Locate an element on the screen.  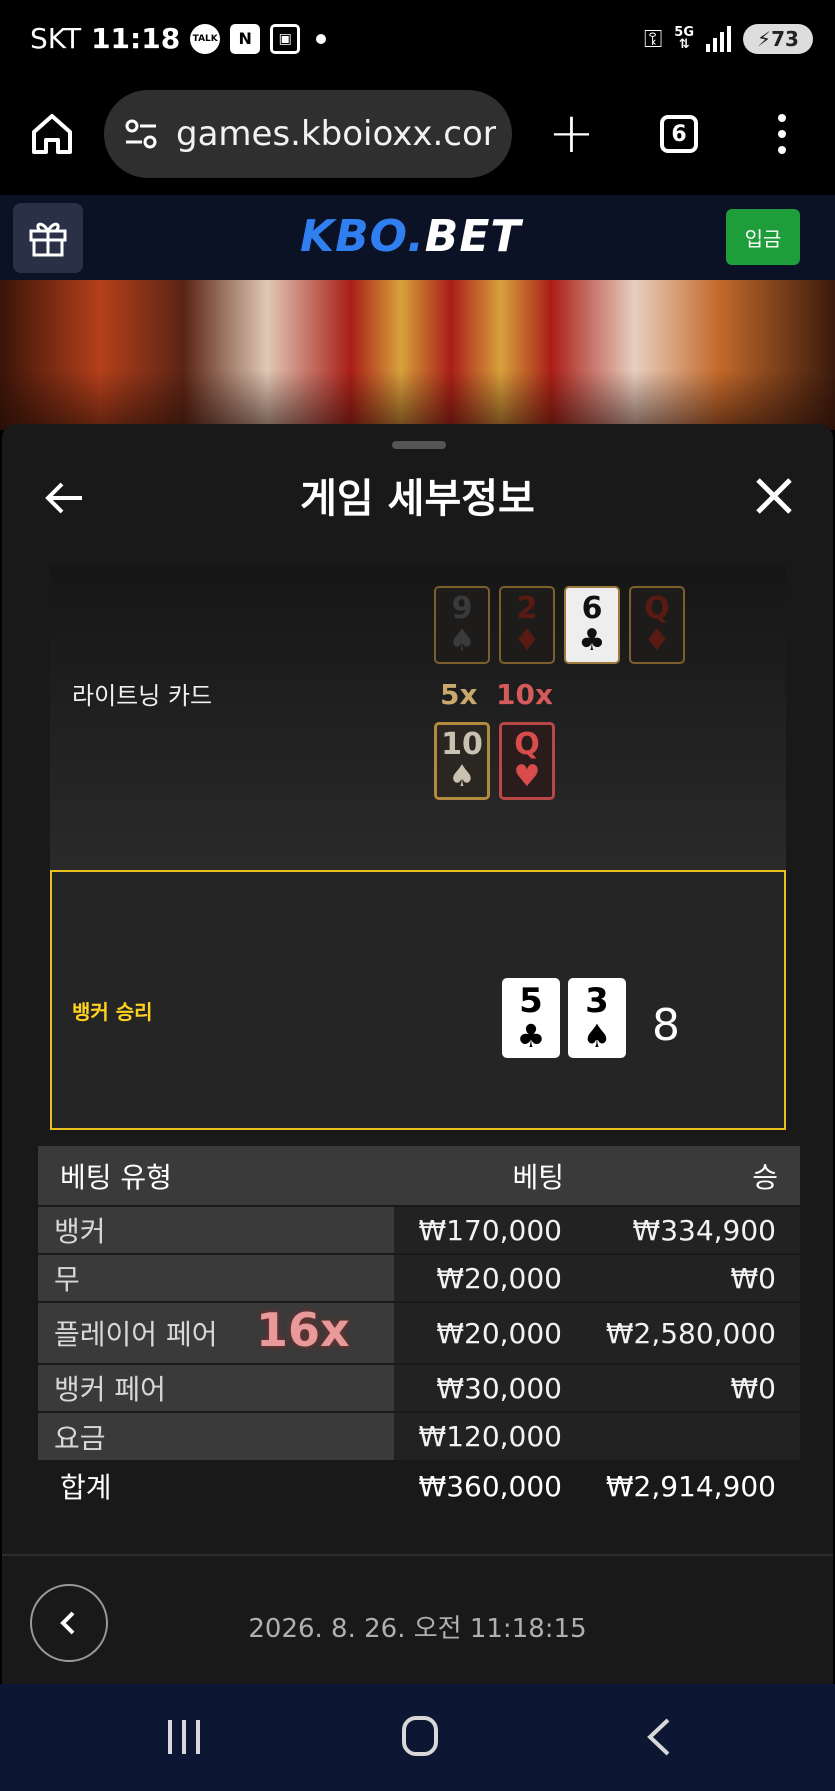
naver-icon: N is located at coordinates (245, 38).